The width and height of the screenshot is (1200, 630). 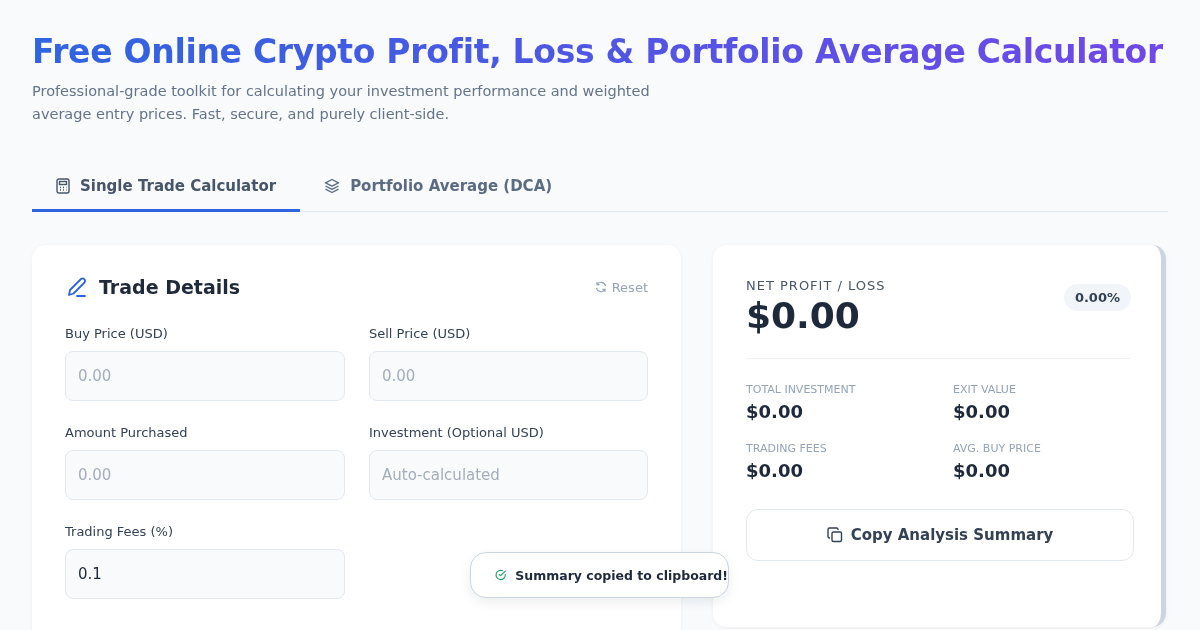 What do you see at coordinates (997, 448) in the screenshot?
I see `stat-label: AVG. BUY PRICE` at bounding box center [997, 448].